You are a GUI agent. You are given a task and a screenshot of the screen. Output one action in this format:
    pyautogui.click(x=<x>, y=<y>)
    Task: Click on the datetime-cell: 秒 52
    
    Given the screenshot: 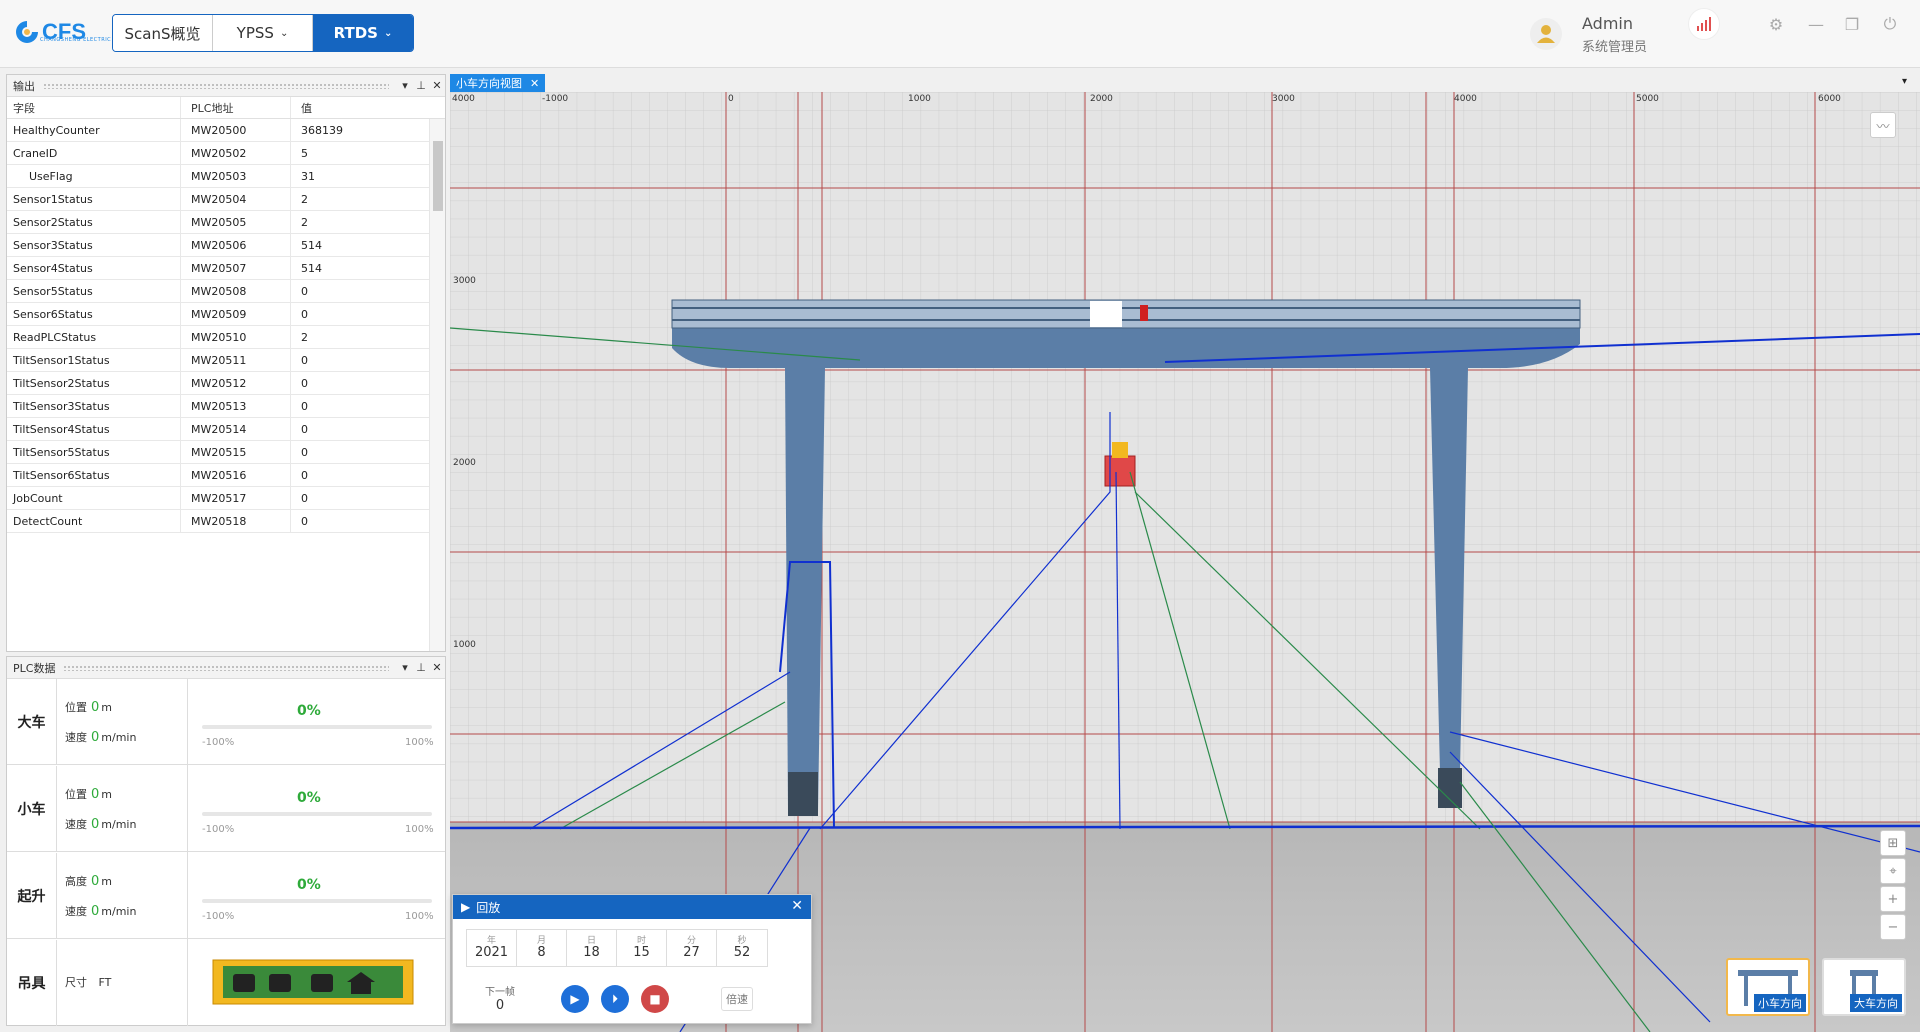 What is the action you would take?
    pyautogui.click(x=742, y=948)
    